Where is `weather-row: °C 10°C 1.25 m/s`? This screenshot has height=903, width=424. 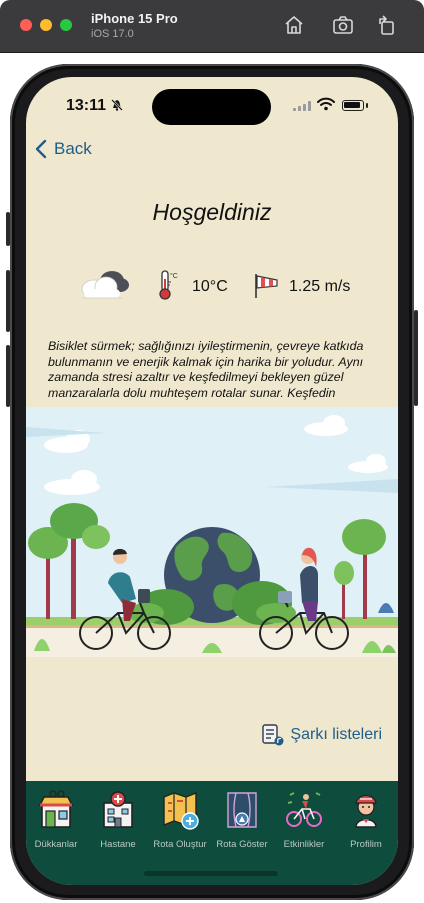
weather-row: °C 10°C 1.25 m/s is located at coordinates (212, 287).